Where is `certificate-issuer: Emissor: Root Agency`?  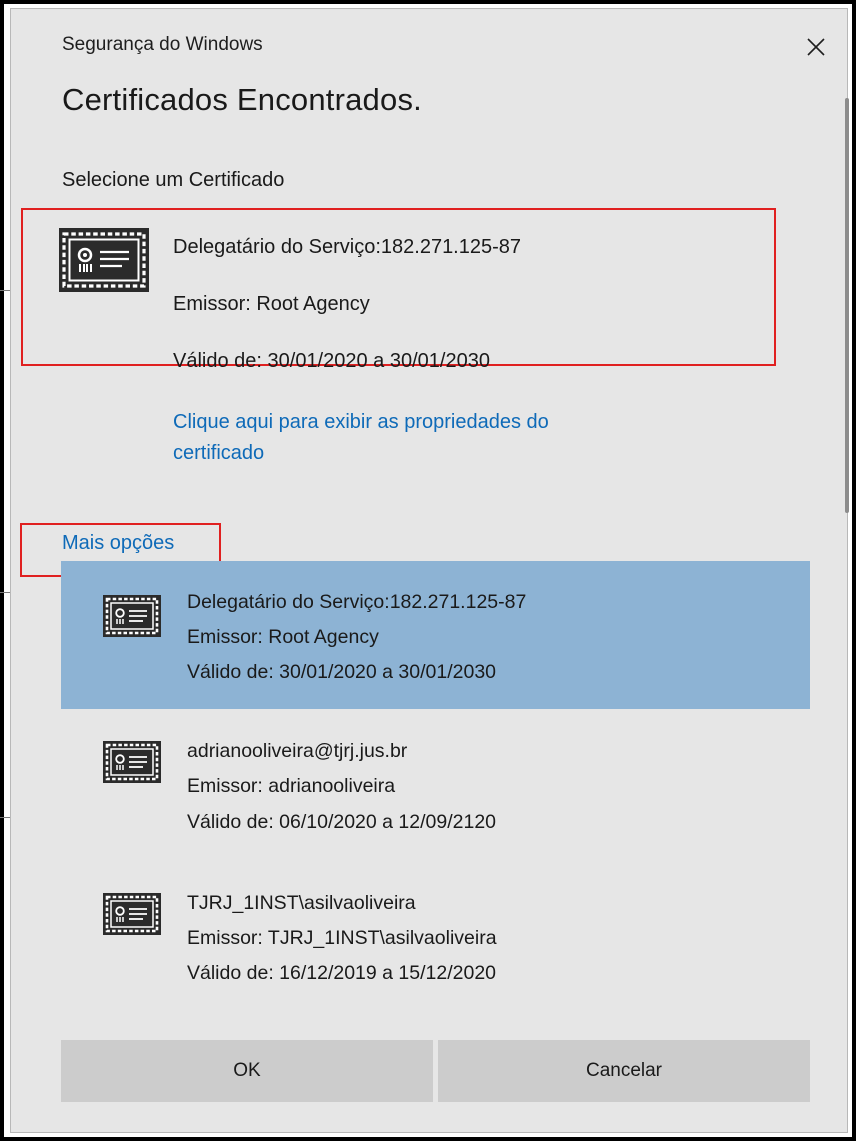 certificate-issuer: Emissor: Root Agency is located at coordinates (283, 637).